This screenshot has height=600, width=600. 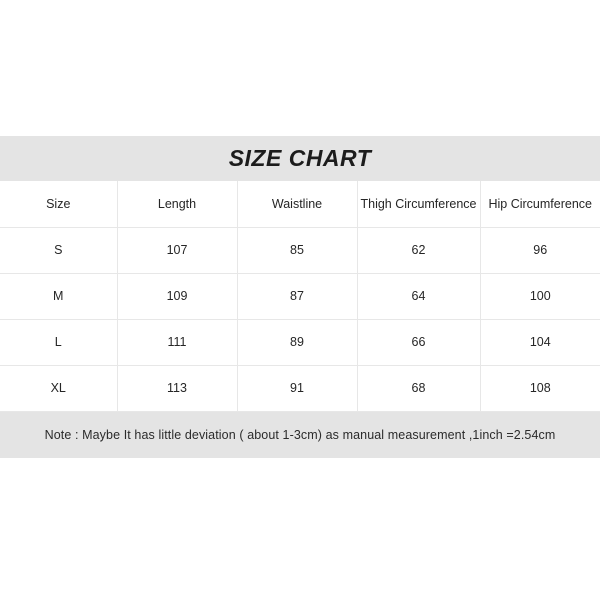 What do you see at coordinates (540, 388) in the screenshot?
I see `cell-hip: 108` at bounding box center [540, 388].